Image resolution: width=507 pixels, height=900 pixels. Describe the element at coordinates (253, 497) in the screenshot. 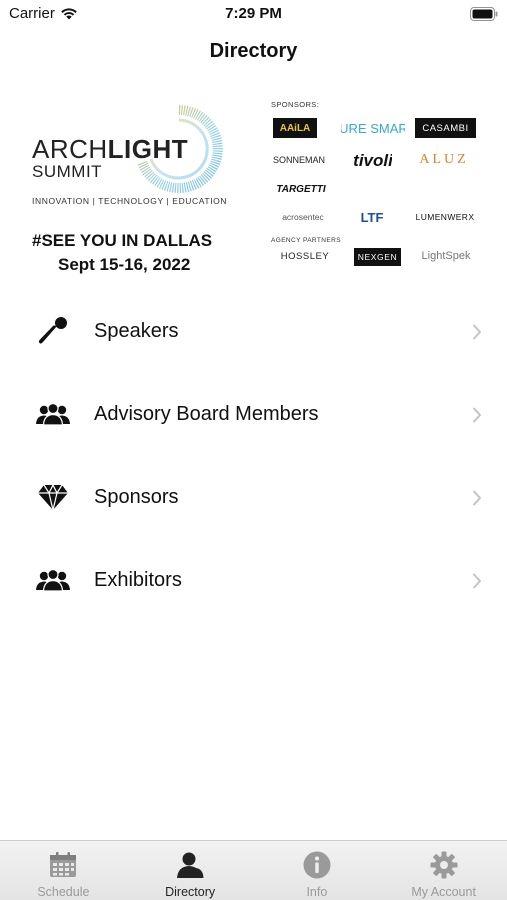

I see `directory-item-sponsors: Sponsors` at that location.